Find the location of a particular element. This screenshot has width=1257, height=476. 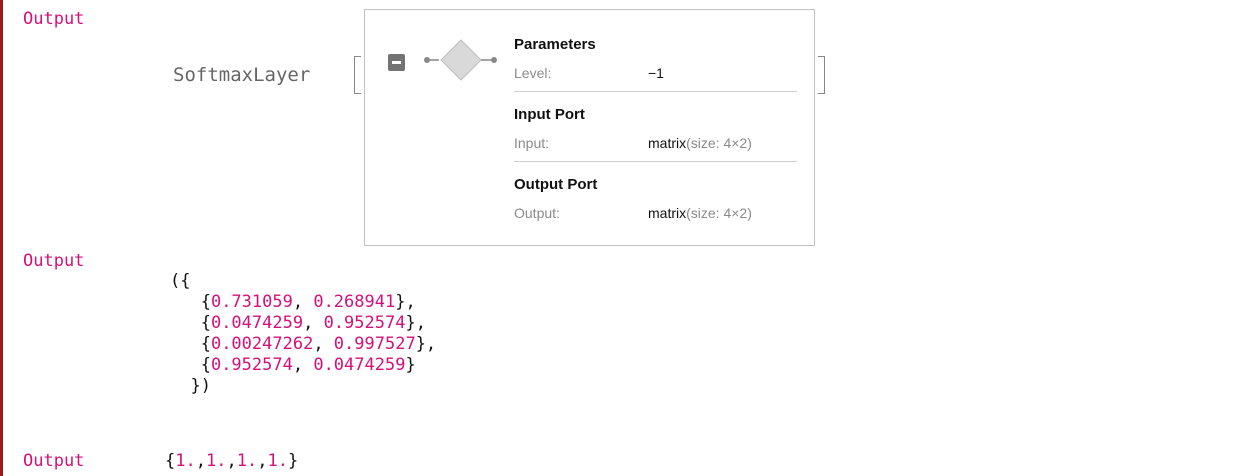

output-port-value: matrix(size: 4×2) is located at coordinates (700, 213).